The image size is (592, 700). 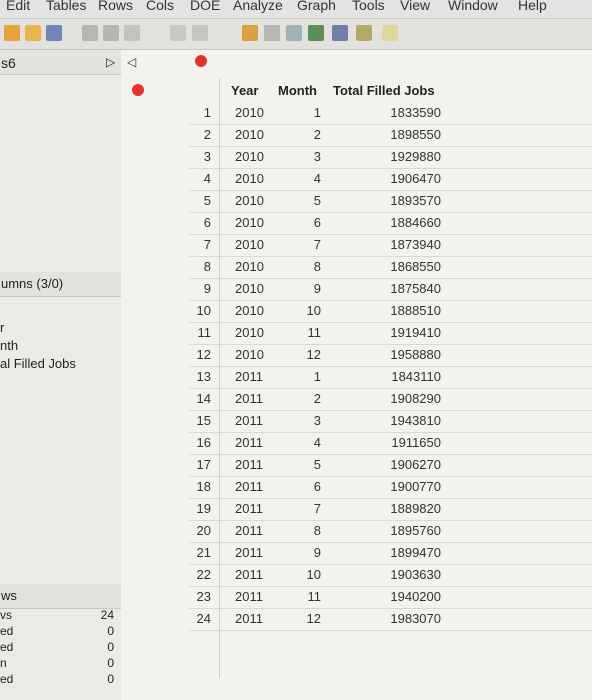 What do you see at coordinates (409, 443) in the screenshot?
I see `cell-total-filled-jobs: 1911650` at bounding box center [409, 443].